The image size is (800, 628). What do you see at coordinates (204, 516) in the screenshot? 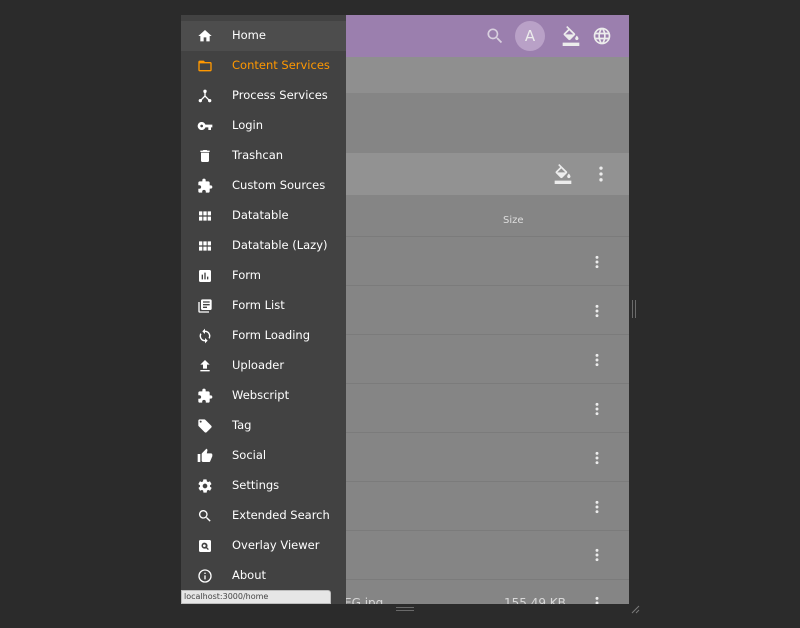
I see `search-icon` at bounding box center [204, 516].